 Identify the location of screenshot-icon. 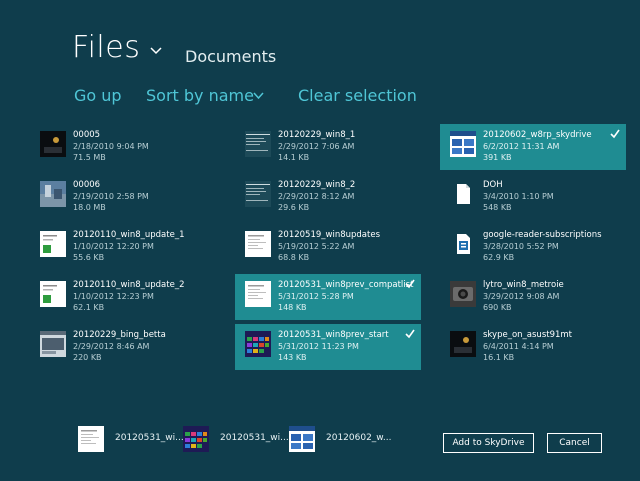
(53, 344).